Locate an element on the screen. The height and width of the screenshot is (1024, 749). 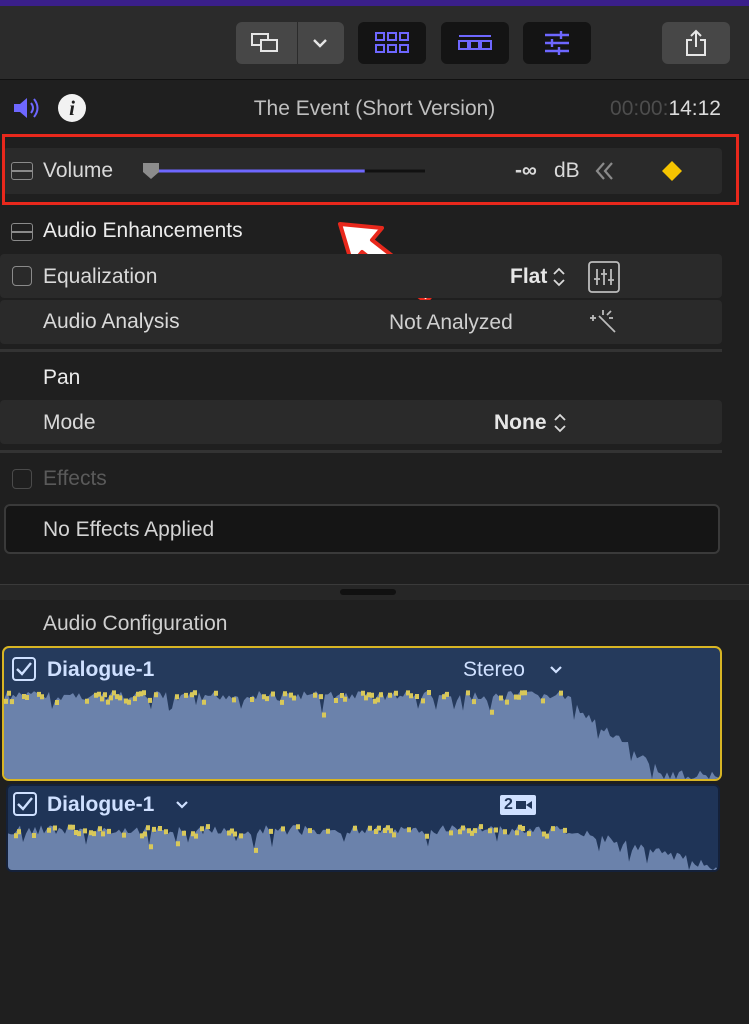
browser-toggle-button is located at coordinates (392, 43).